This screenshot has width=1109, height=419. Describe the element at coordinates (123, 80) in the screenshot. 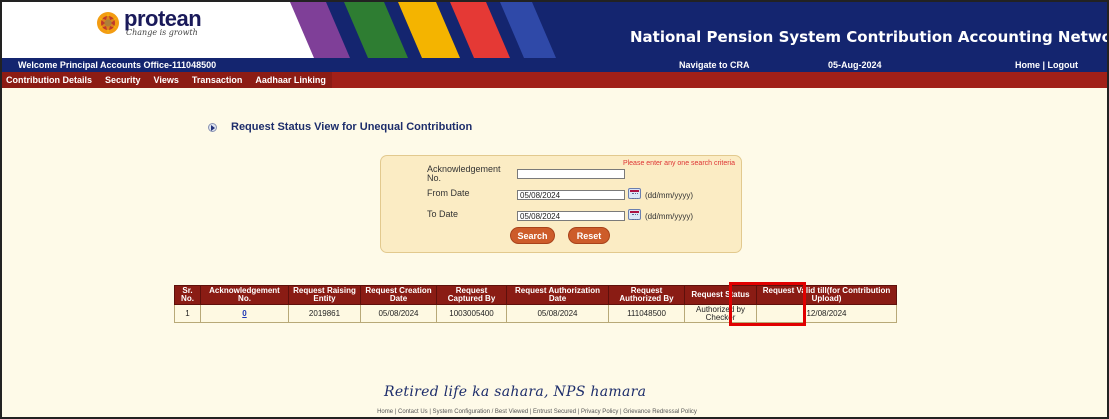

I see `menu-security: Security` at that location.